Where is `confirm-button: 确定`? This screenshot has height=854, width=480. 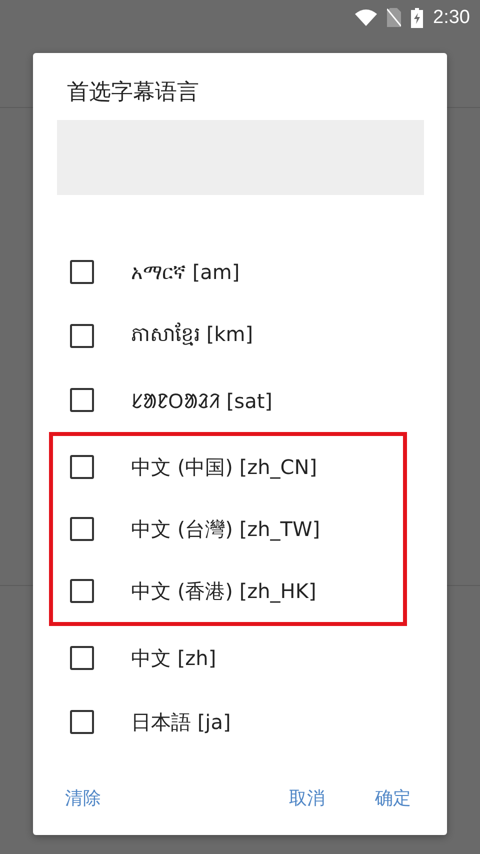 confirm-button: 确定 is located at coordinates (393, 798).